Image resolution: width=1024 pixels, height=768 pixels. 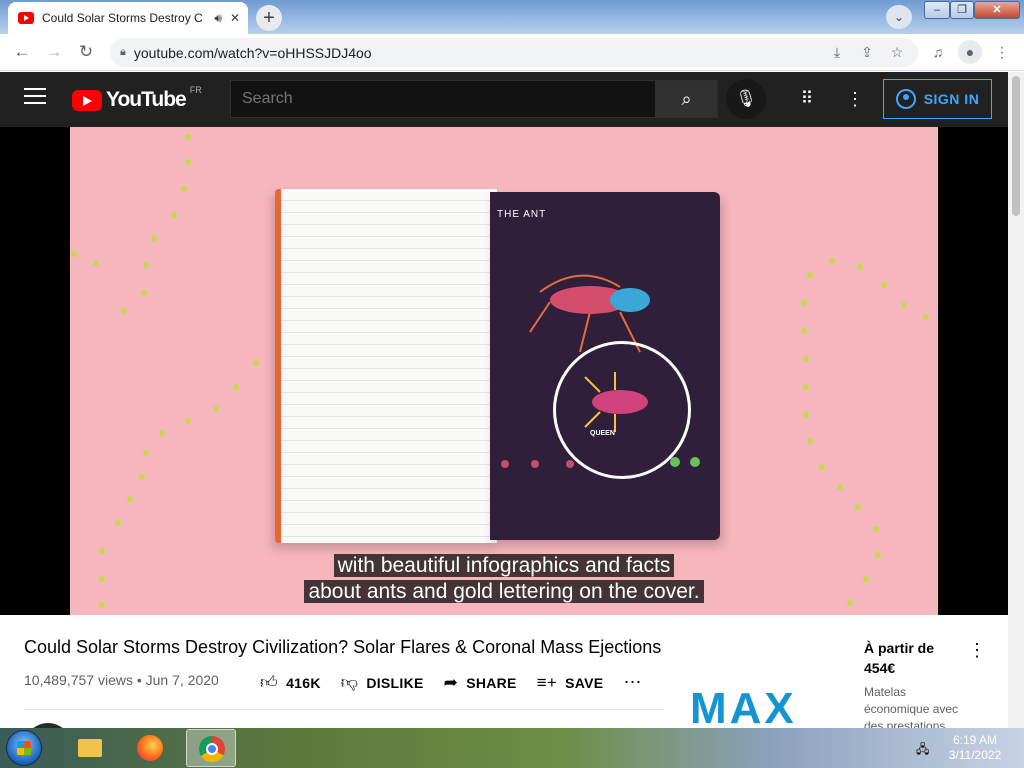 I want to click on install-app-icon: ⤓, so click(x=837, y=52).